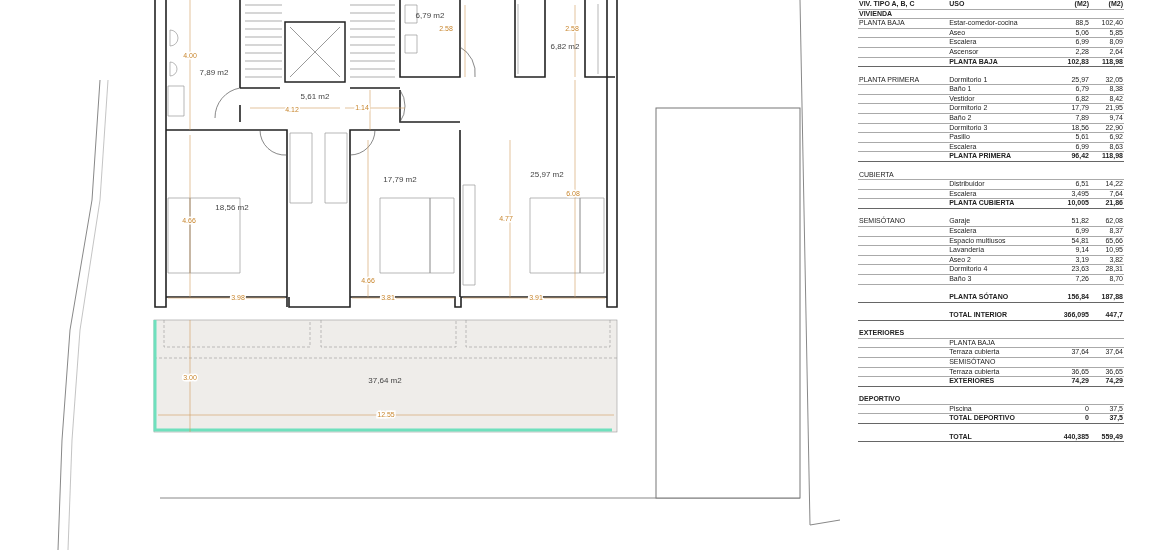  Describe the element at coordinates (385, 380) in the screenshot. I see `room-area-label: 37,64 m2` at that location.